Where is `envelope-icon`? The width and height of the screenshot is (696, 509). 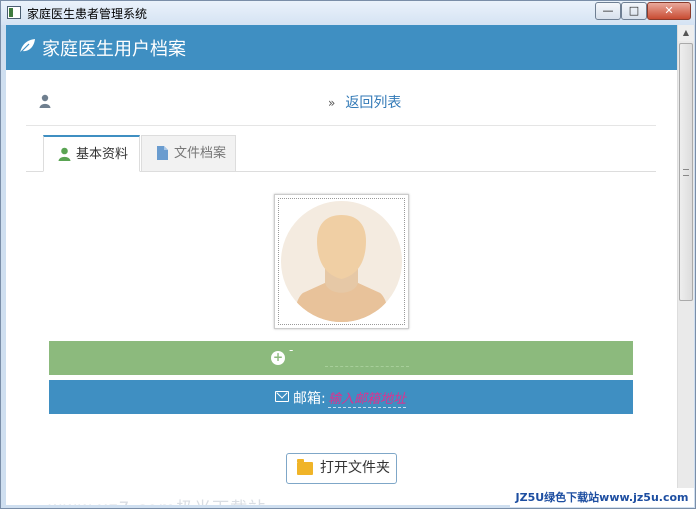 envelope-icon is located at coordinates (282, 396).